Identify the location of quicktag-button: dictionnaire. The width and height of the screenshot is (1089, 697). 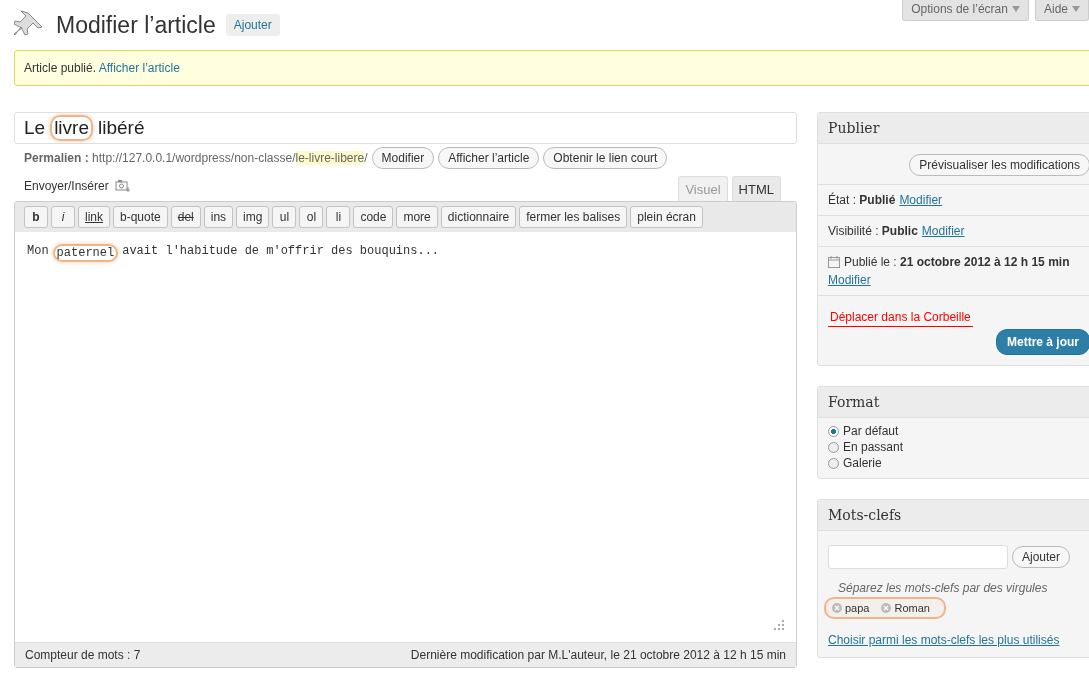
(478, 217).